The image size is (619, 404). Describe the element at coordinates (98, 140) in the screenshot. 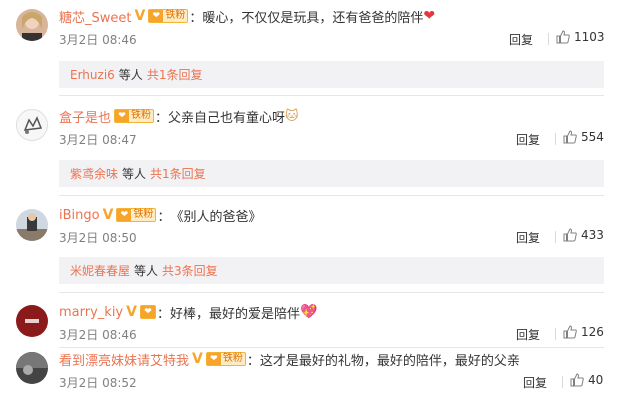

I see `comment-time: 3月2日 08:47` at that location.